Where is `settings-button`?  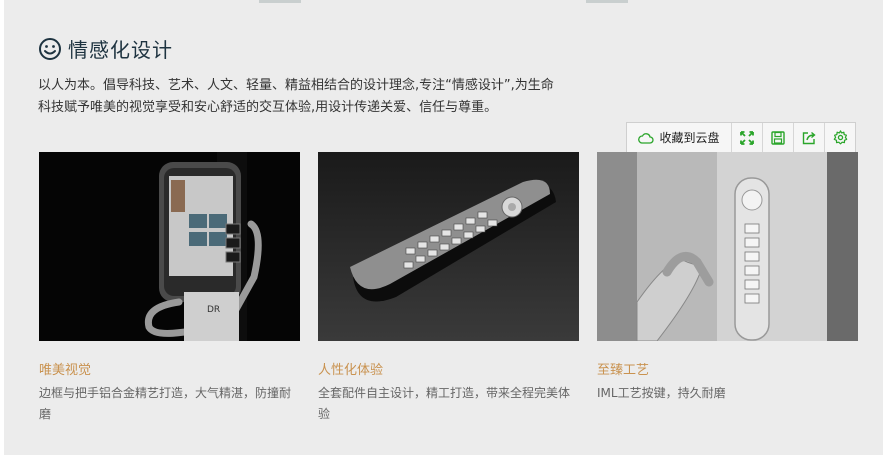 settings-button is located at coordinates (840, 137).